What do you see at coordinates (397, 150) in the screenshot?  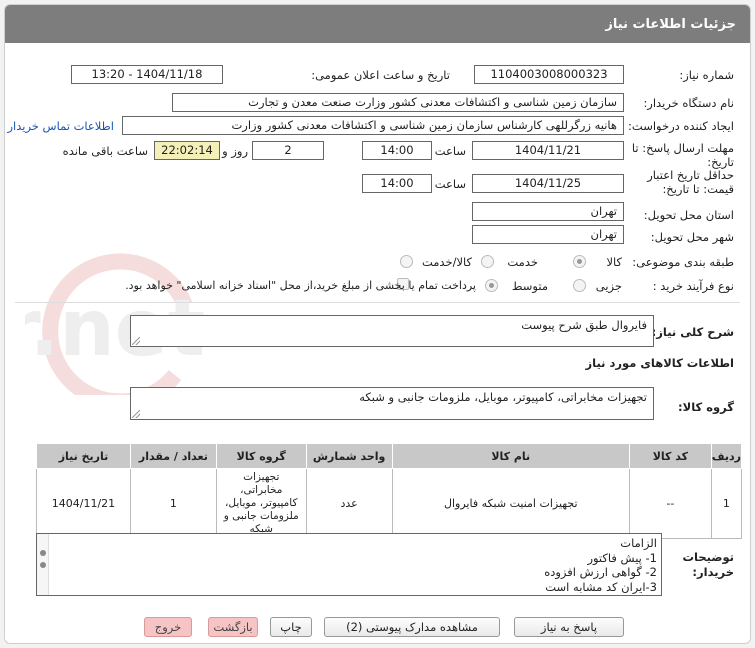 I see `reply-deadline-time: 14:00` at bounding box center [397, 150].